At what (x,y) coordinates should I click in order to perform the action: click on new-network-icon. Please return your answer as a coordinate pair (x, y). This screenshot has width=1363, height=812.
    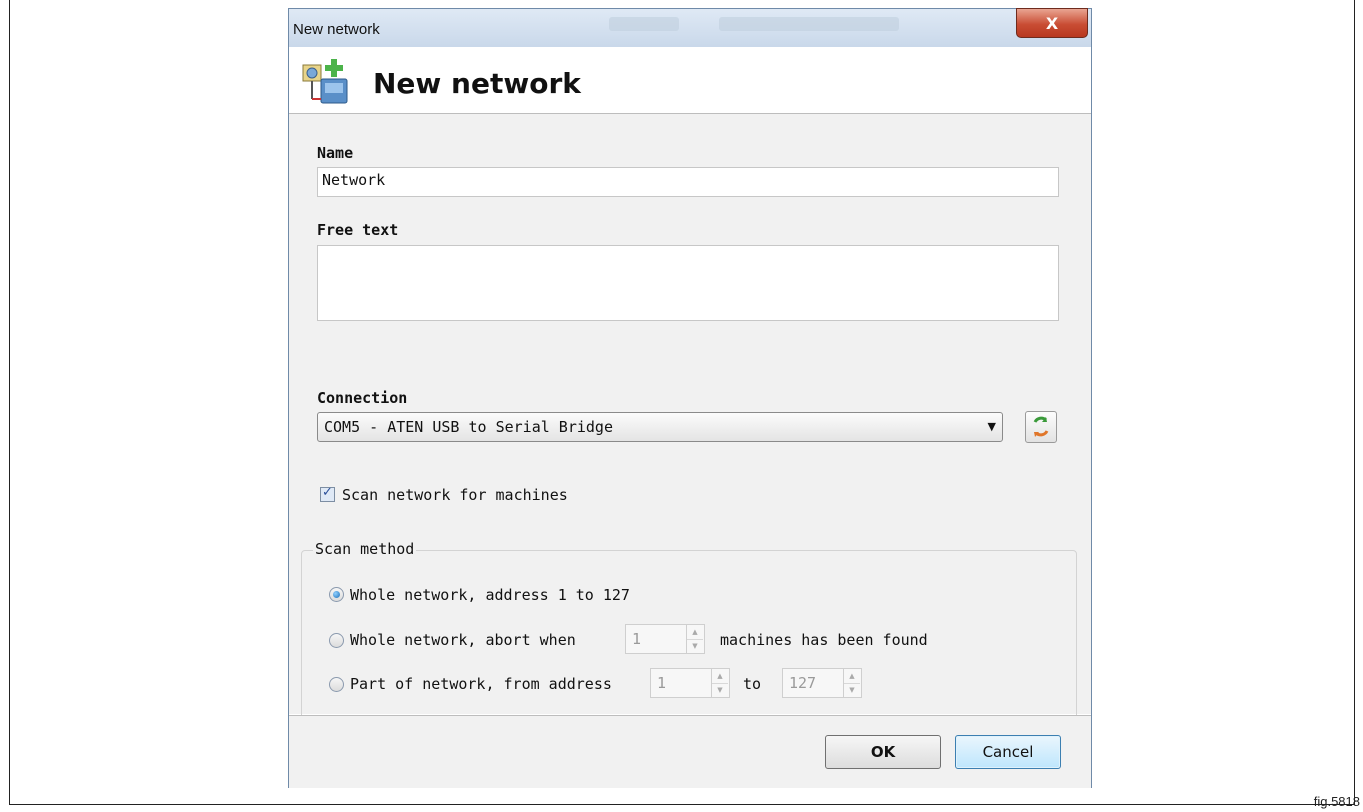
    Looking at the image, I should click on (325, 81).